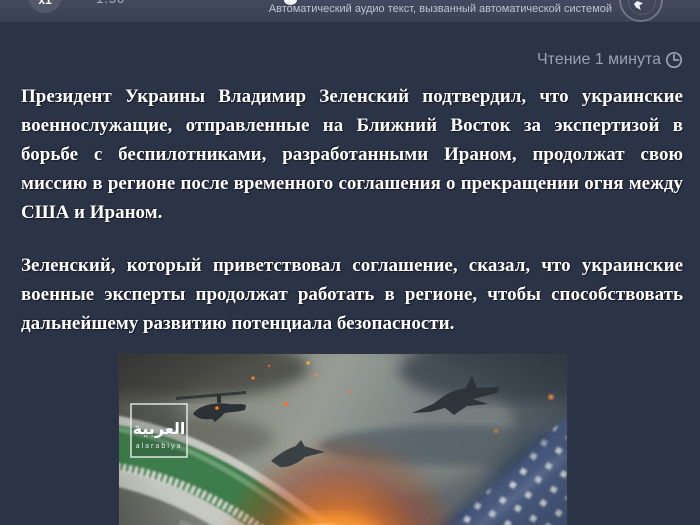 This screenshot has width=700, height=525. I want to click on reading-time: Чтение 1 минута, so click(610, 60).